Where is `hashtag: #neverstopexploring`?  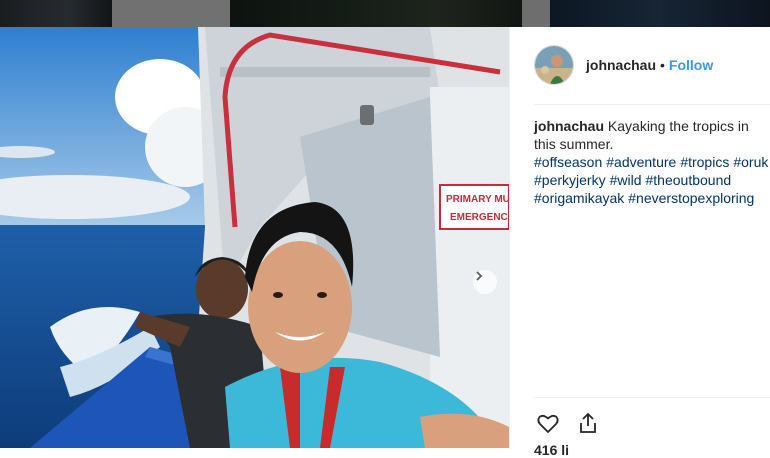
hashtag: #neverstopexploring is located at coordinates (691, 198).